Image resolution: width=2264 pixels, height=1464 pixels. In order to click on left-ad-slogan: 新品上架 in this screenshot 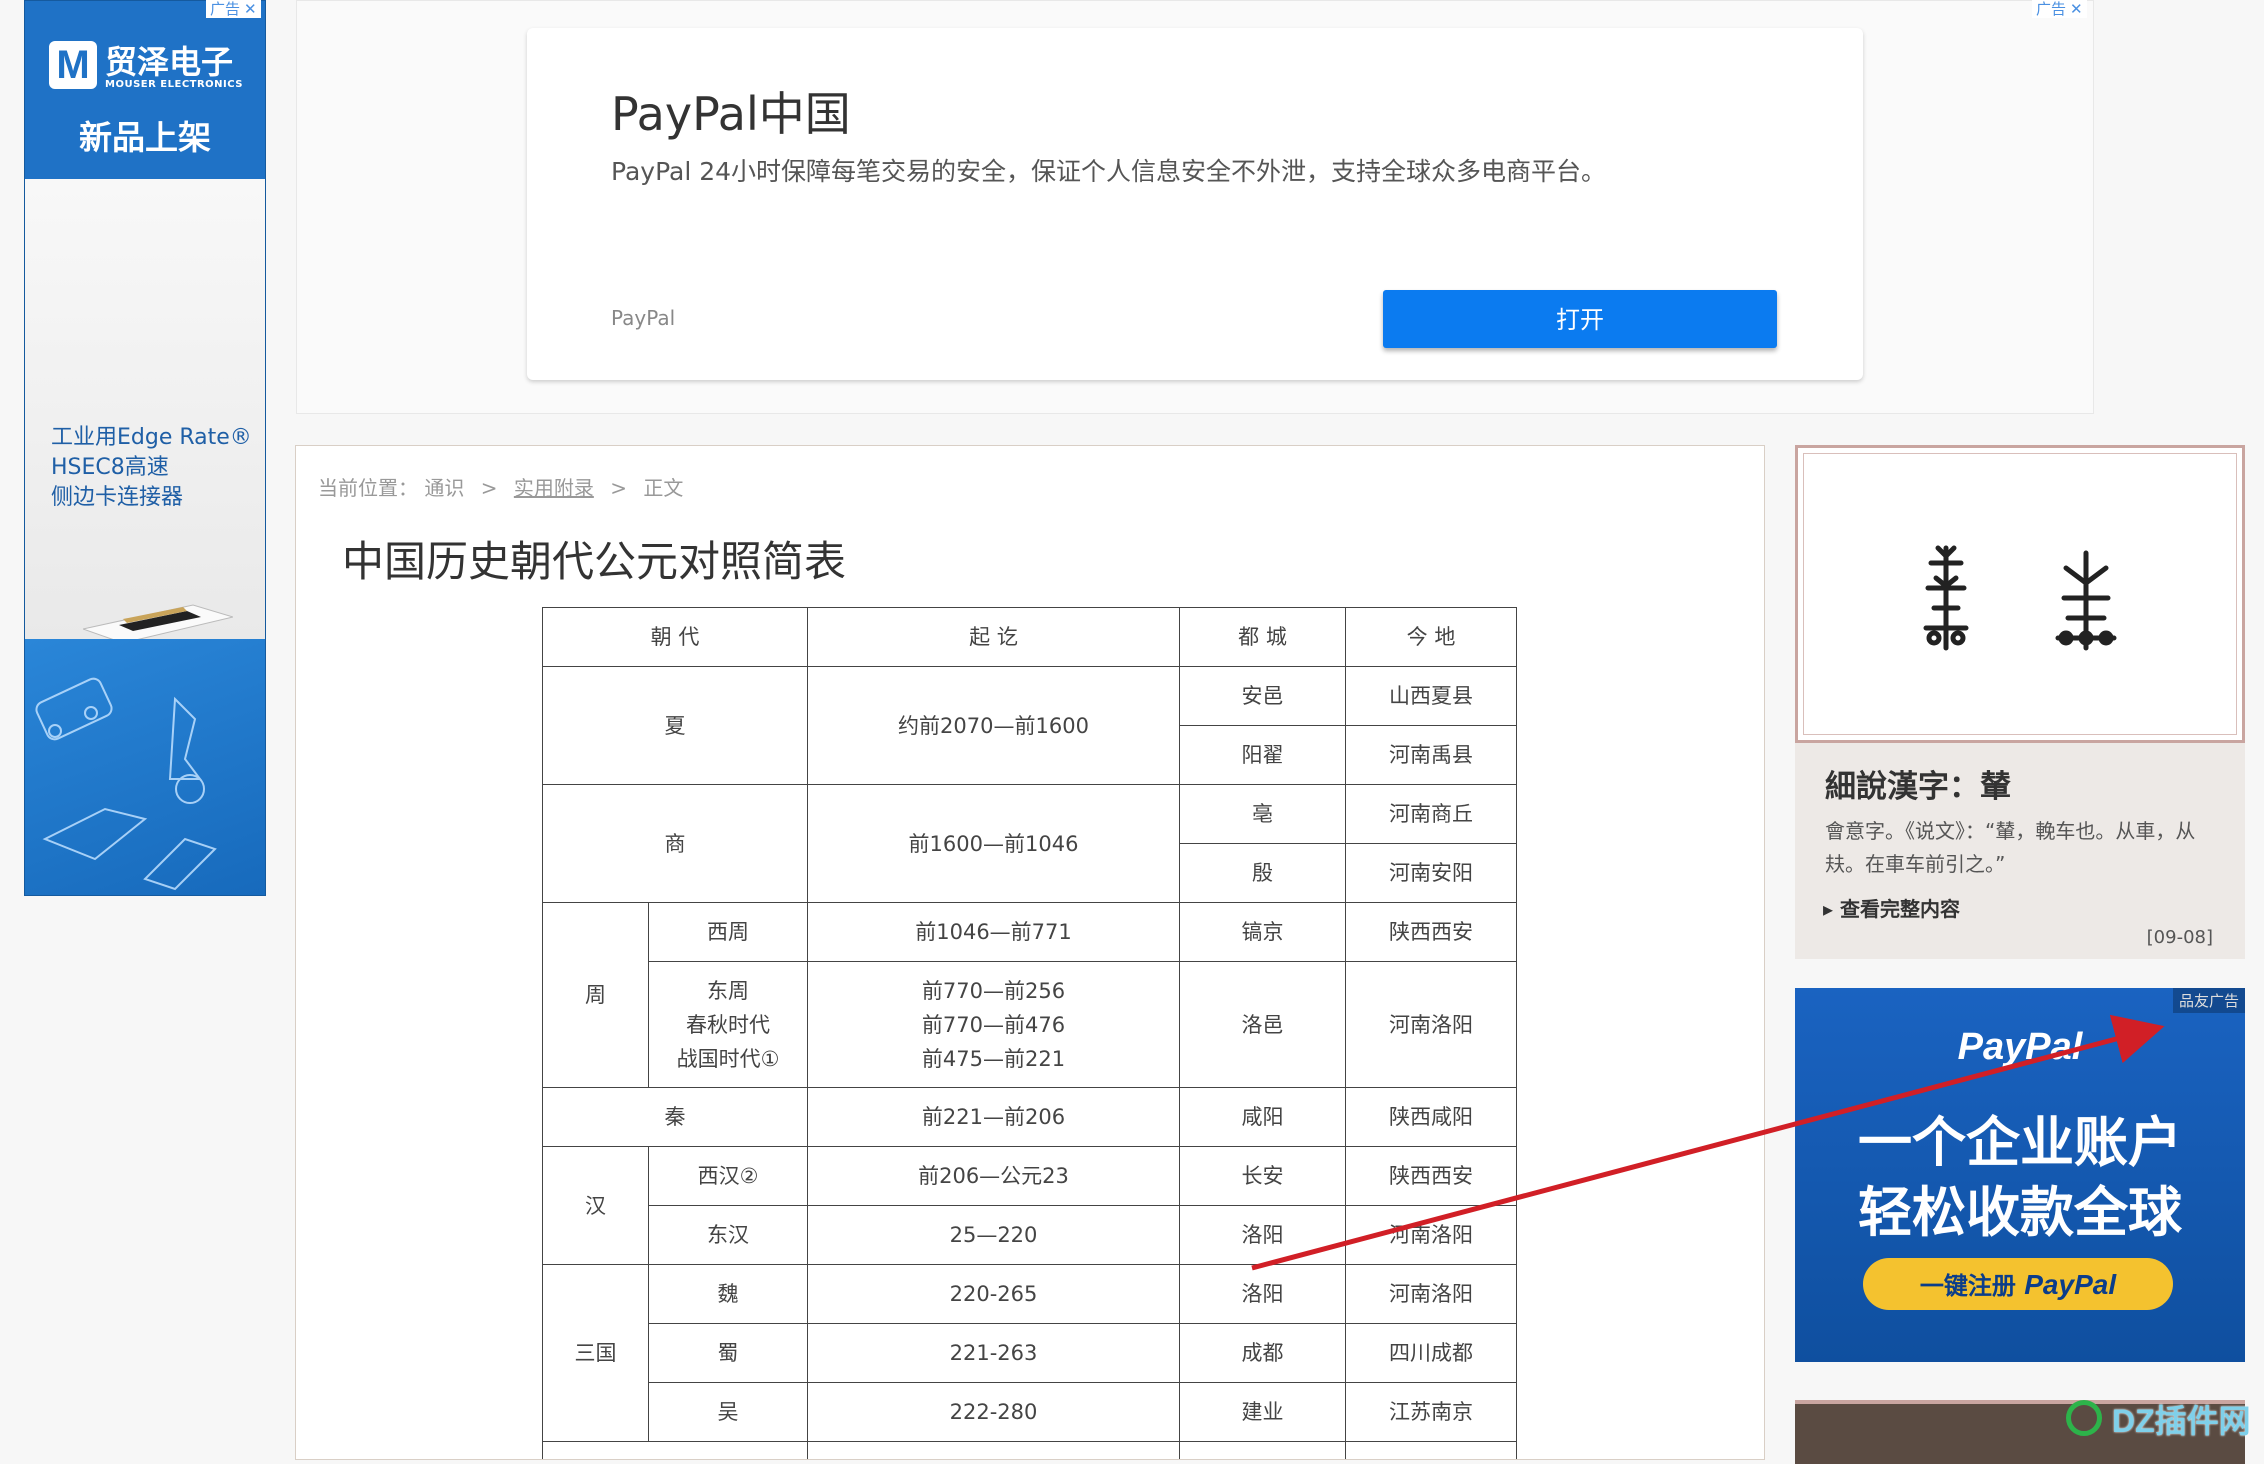, I will do `click(145, 137)`.